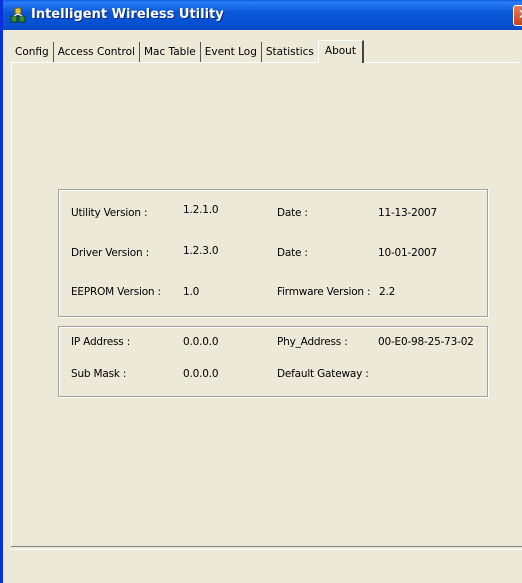 This screenshot has height=583, width=522. What do you see at coordinates (266, 548) in the screenshot?
I see `status-divider` at bounding box center [266, 548].